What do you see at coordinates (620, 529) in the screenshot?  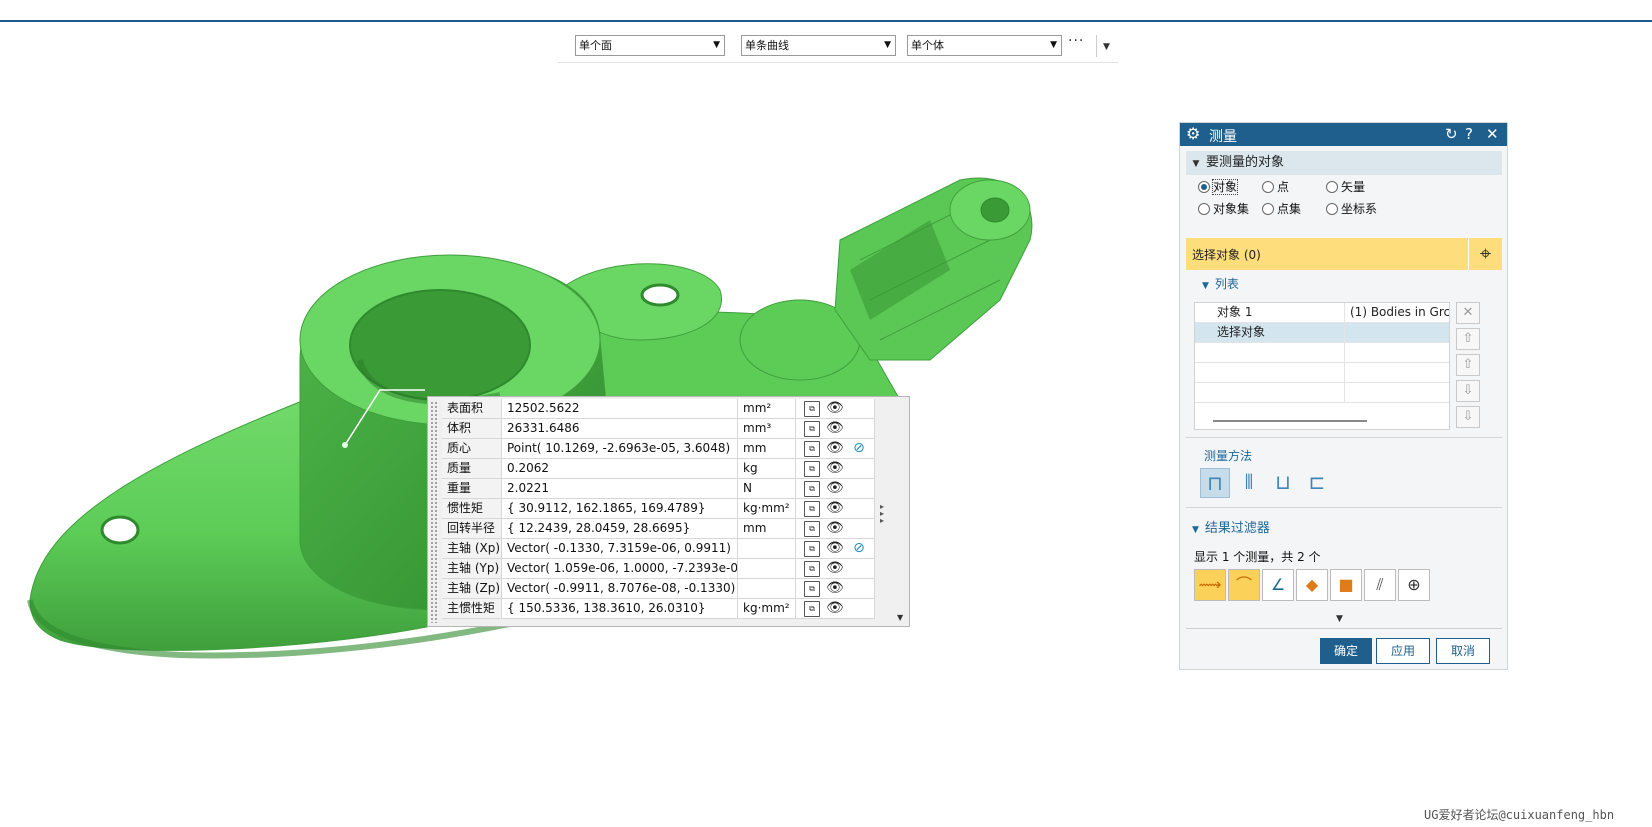 I see `result-value: { 12.2439, 28.0459, 28.6695}` at bounding box center [620, 529].